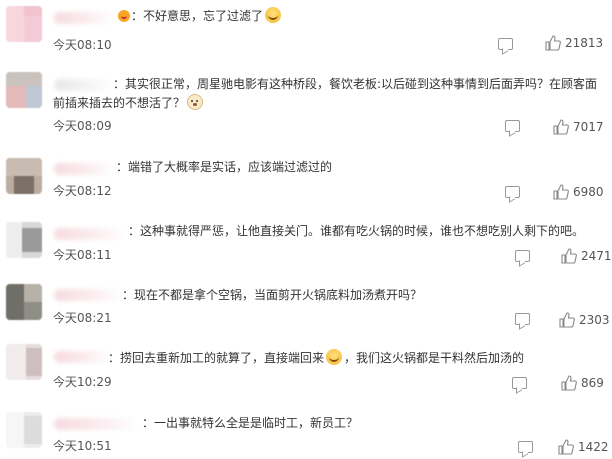 This screenshot has width=612, height=459. I want to click on like-button: 869, so click(582, 383).